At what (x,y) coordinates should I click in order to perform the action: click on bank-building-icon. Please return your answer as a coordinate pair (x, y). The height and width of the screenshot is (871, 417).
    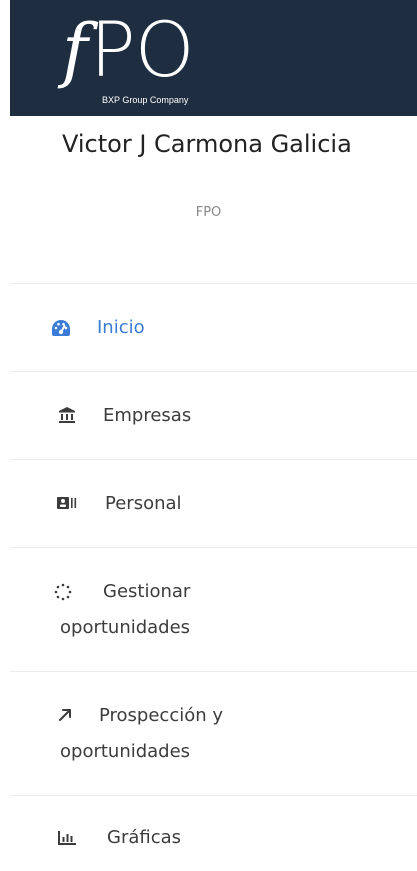
    Looking at the image, I should click on (67, 415).